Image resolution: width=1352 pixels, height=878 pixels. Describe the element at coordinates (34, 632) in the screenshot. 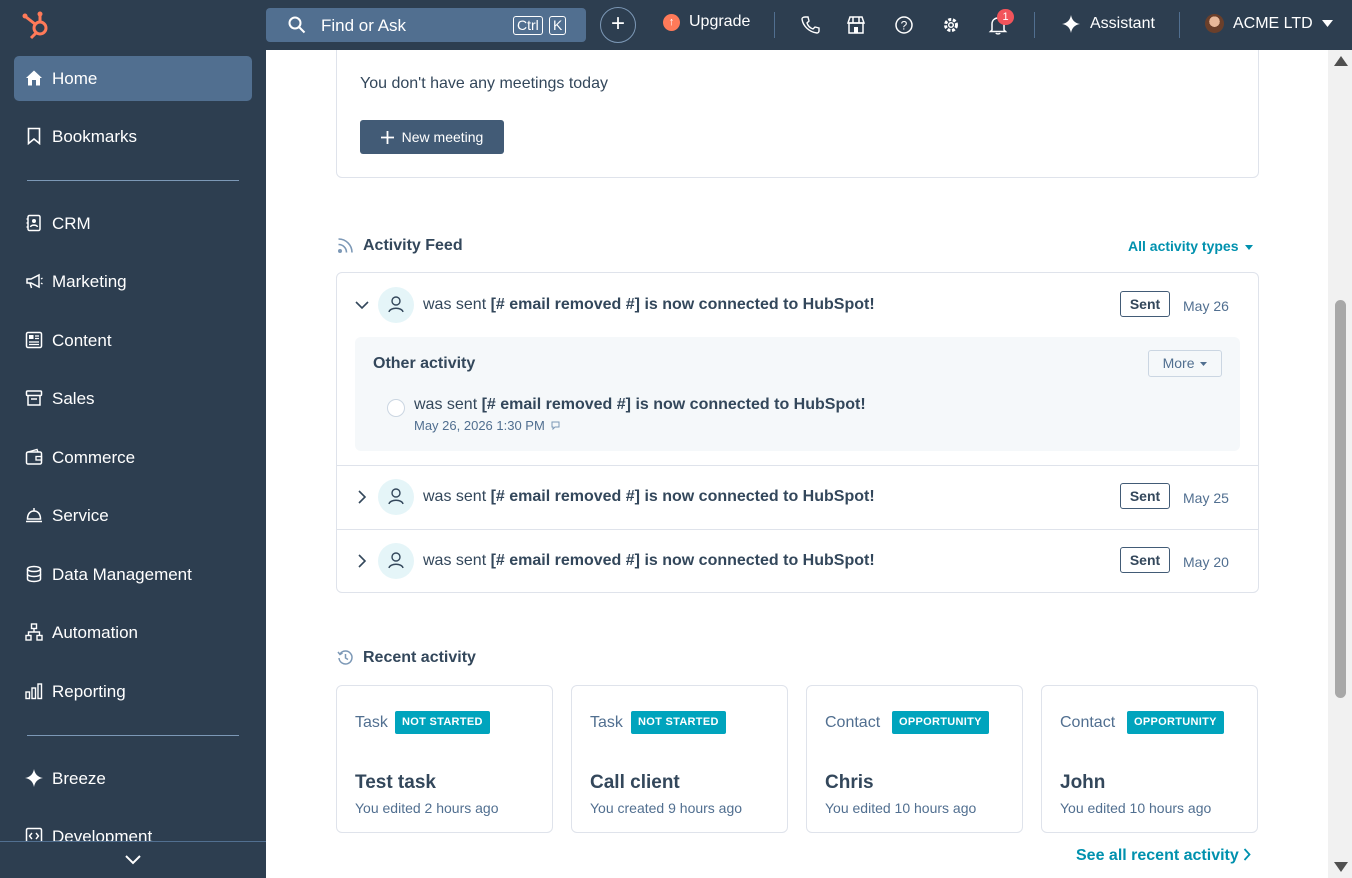

I see `workflow-icon` at that location.